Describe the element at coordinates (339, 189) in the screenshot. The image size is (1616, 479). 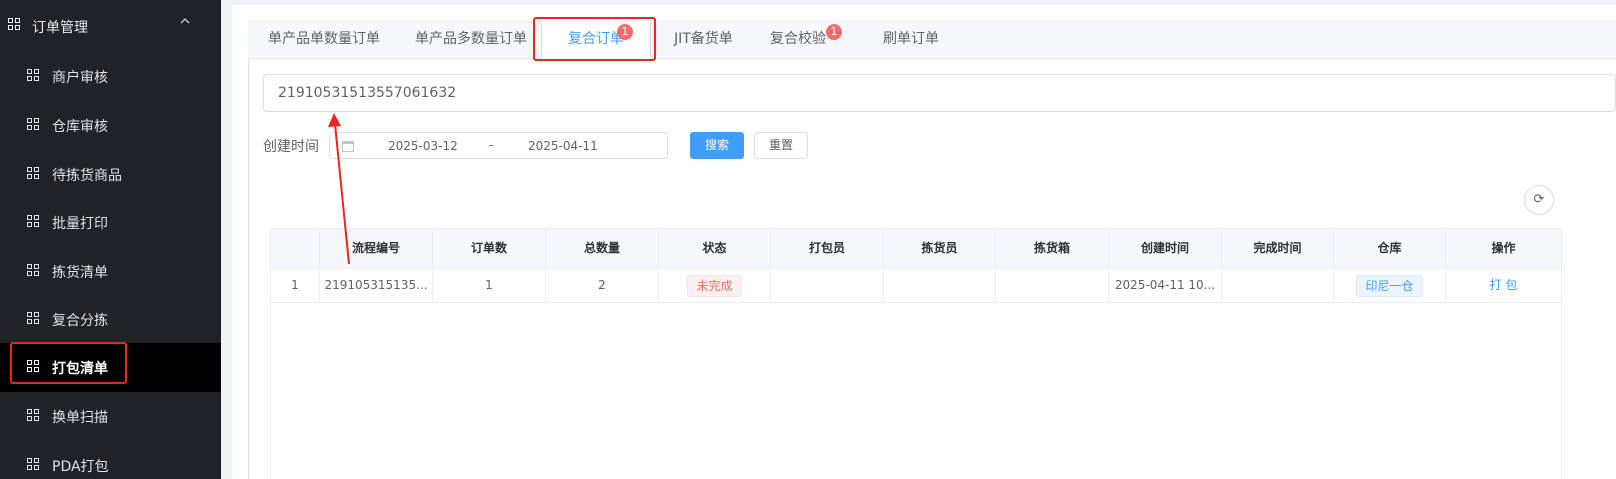
I see `annotation-arrow` at that location.